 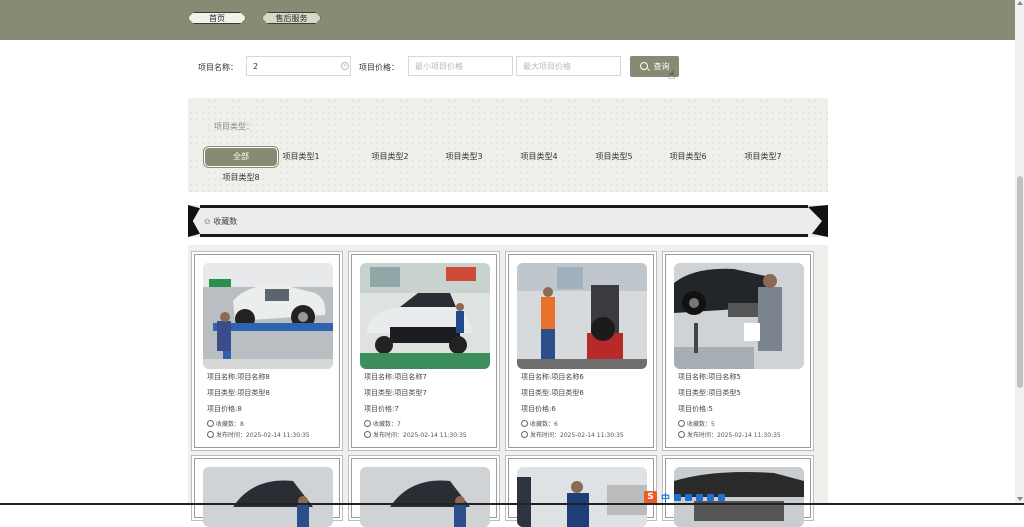 I want to click on card-project-name: 项目名称:项目名称6, so click(x=552, y=377).